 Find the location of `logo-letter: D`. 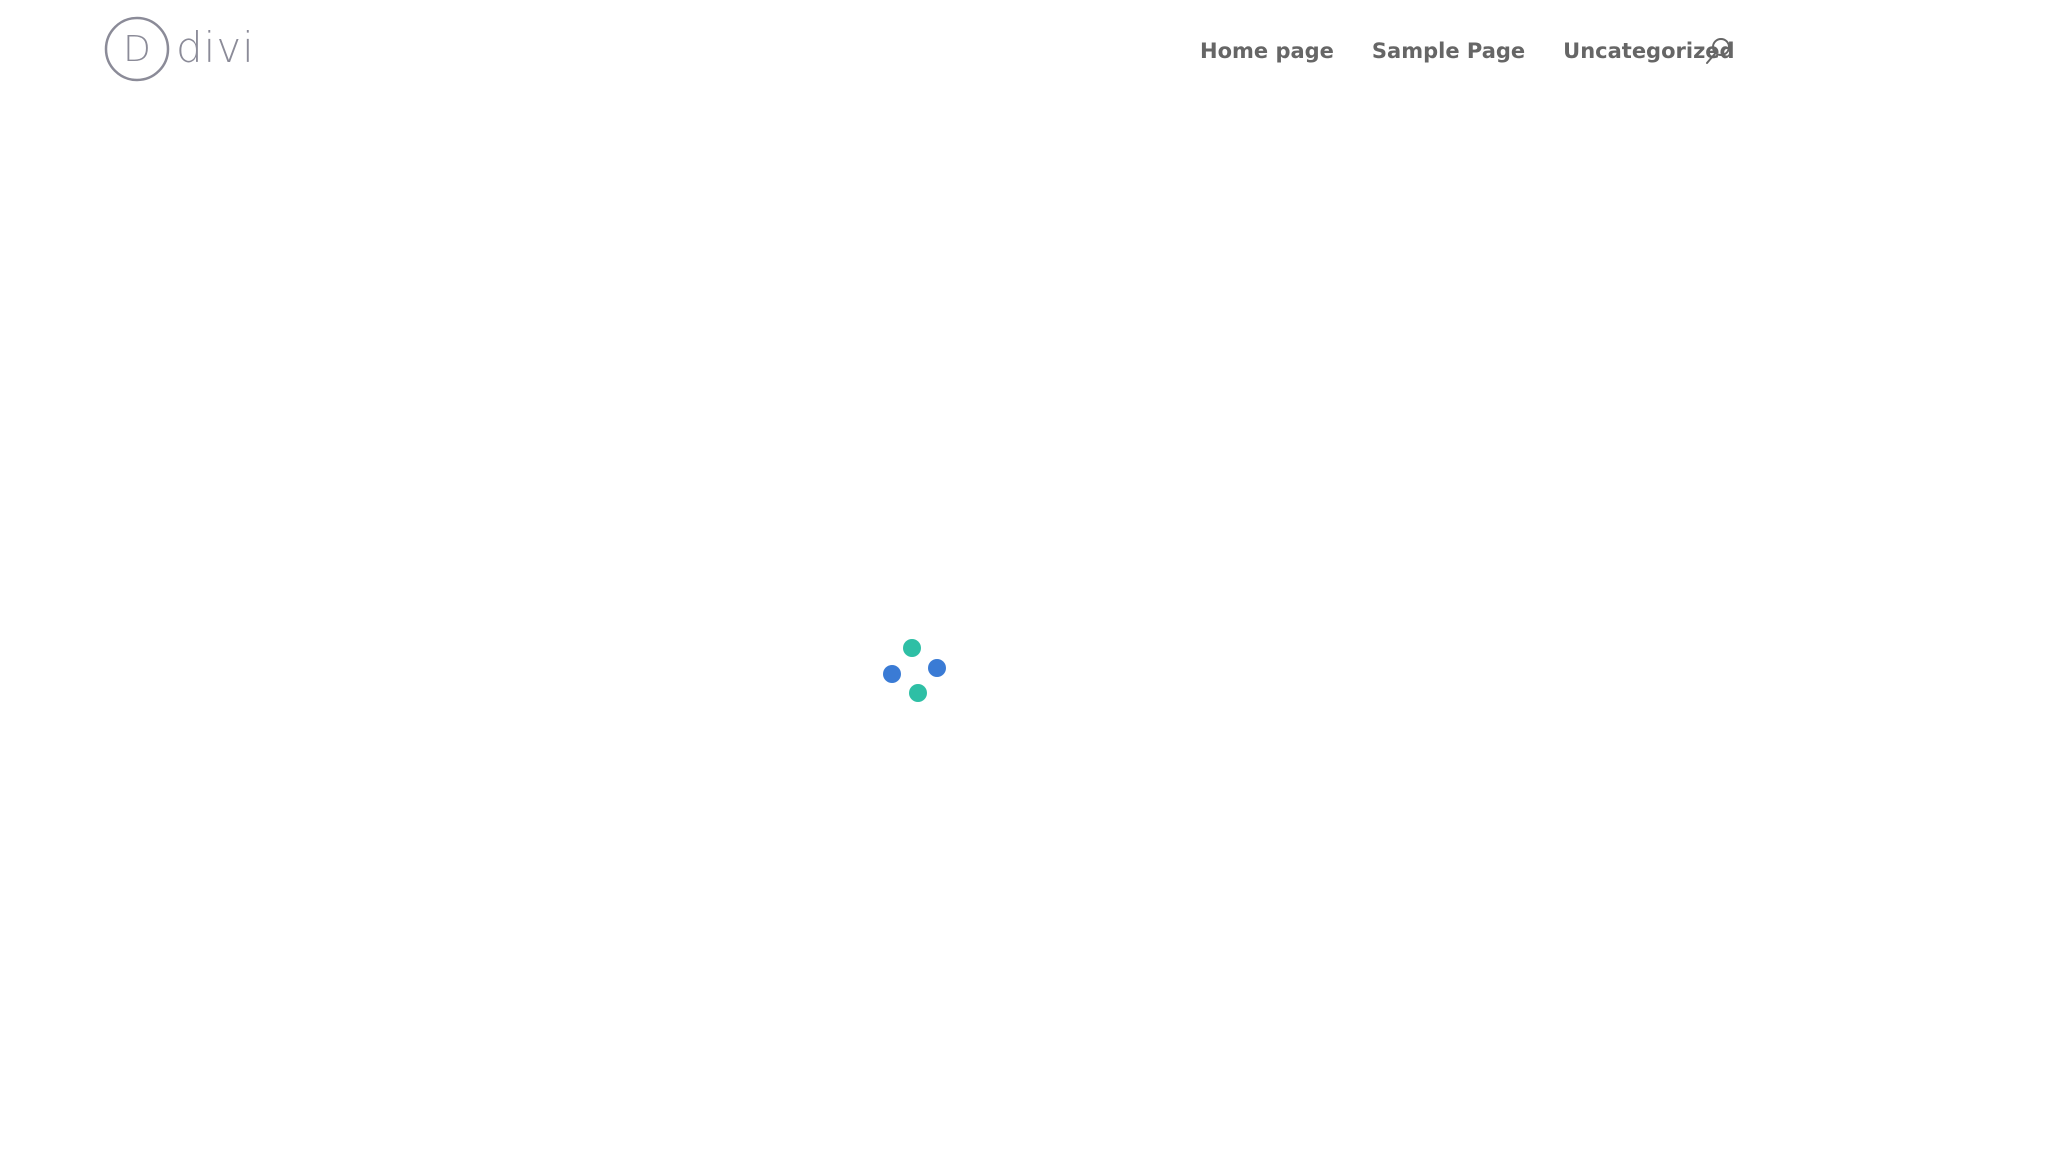

logo-letter: D is located at coordinates (137, 49).